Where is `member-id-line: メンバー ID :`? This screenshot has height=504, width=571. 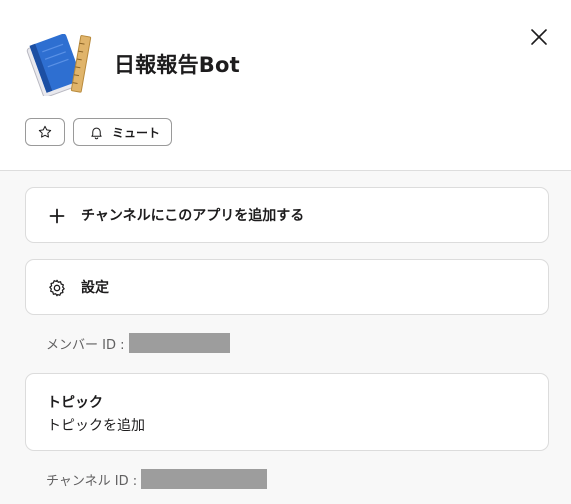 member-id-line: メンバー ID : is located at coordinates (138, 343).